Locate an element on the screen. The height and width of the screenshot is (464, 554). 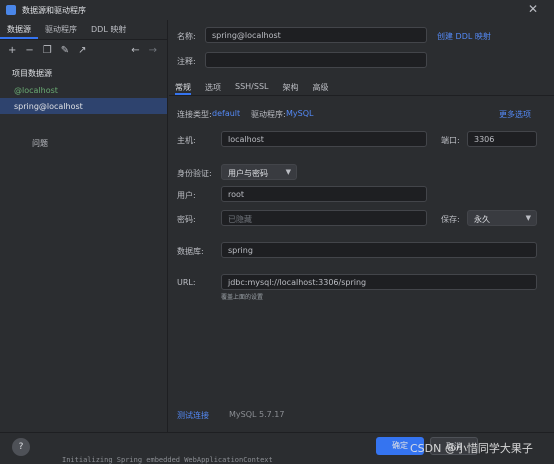
create-ddl-link: 创建 DDL 映射 is located at coordinates (464, 36).